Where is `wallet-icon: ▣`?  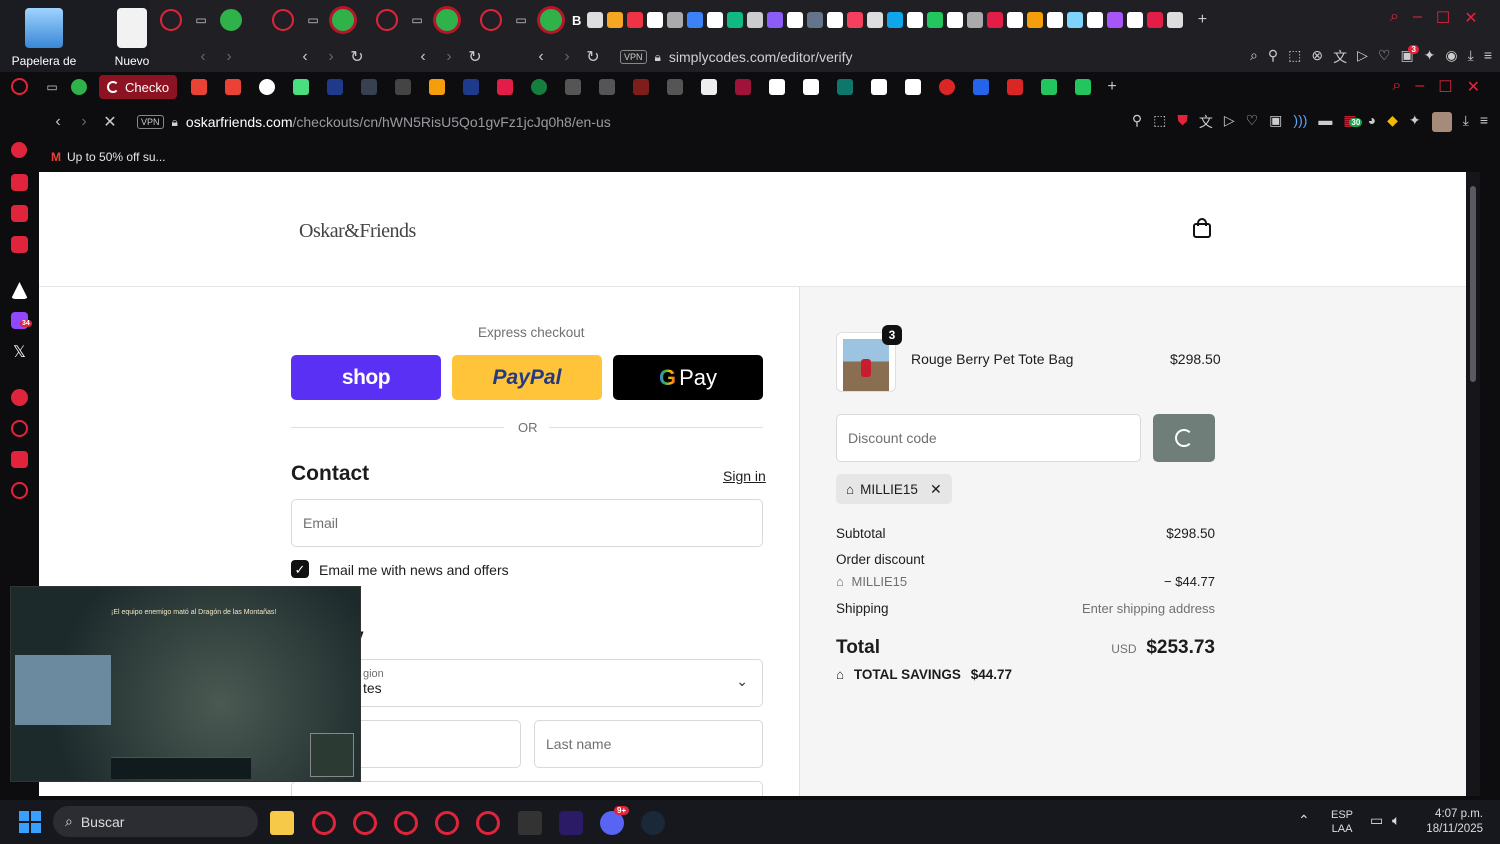 wallet-icon: ▣ is located at coordinates (1275, 122).